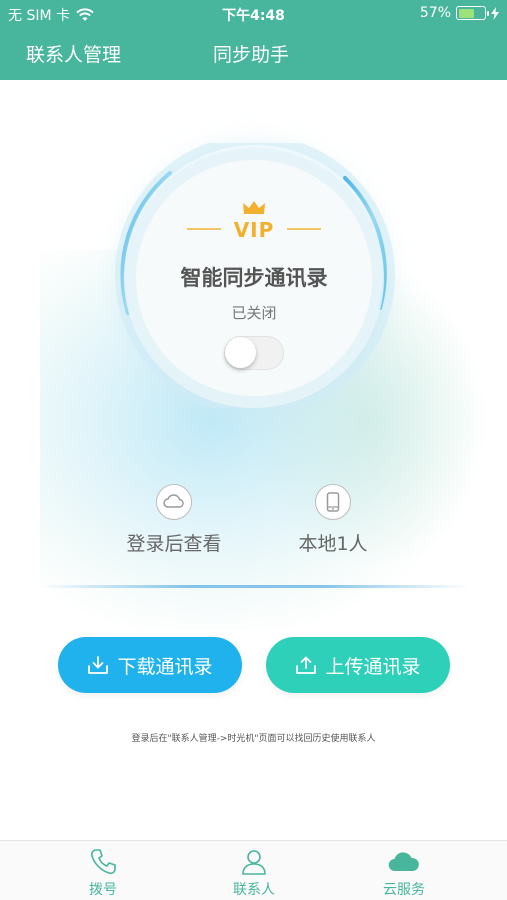 The width and height of the screenshot is (507, 900). What do you see at coordinates (98, 665) in the screenshot?
I see `download-icon` at bounding box center [98, 665].